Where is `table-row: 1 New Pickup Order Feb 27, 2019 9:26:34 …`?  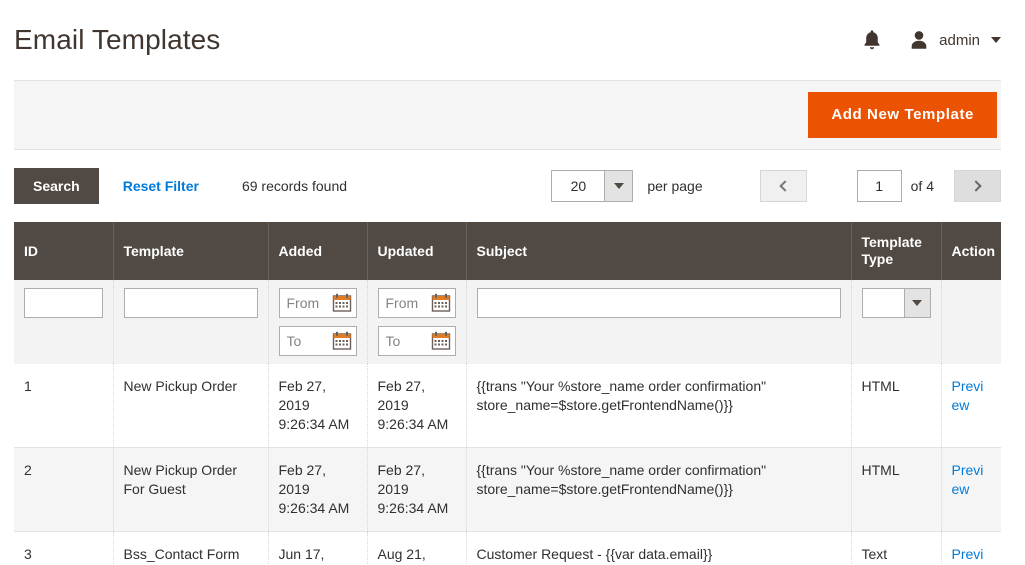
table-row: 1 New Pickup Order Feb 27, 2019 9:26:34 … is located at coordinates (507, 406).